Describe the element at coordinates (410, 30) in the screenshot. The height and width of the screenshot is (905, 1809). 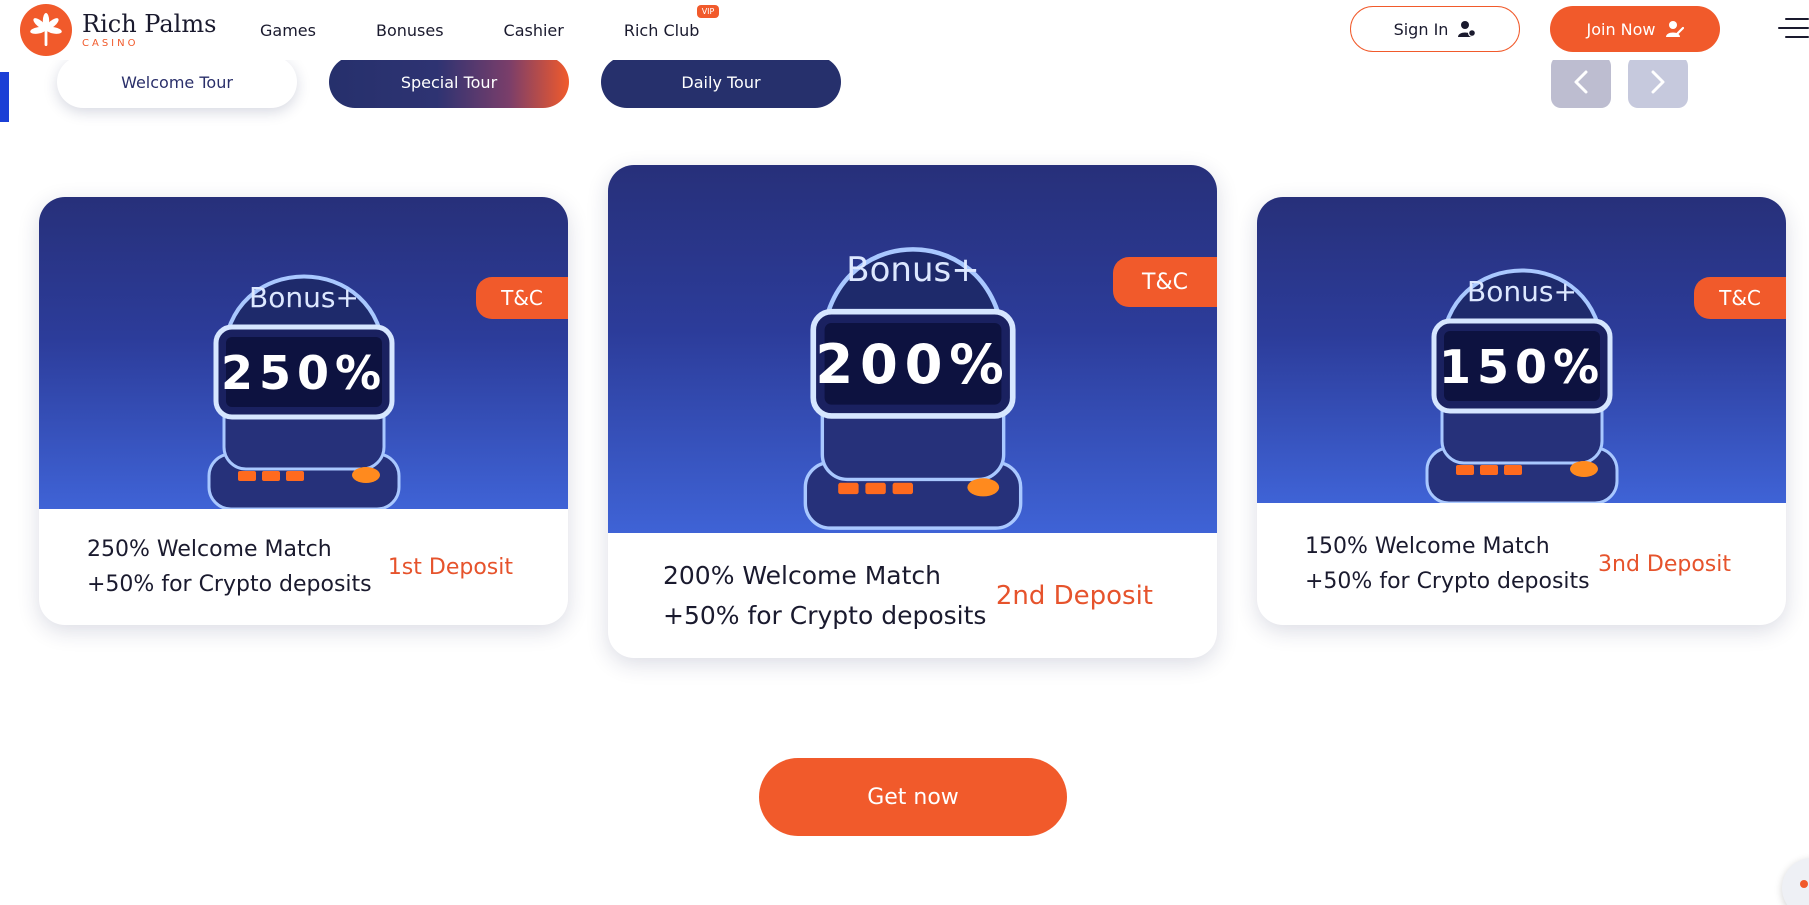
I see `nav-bonuses: Bonuses` at that location.